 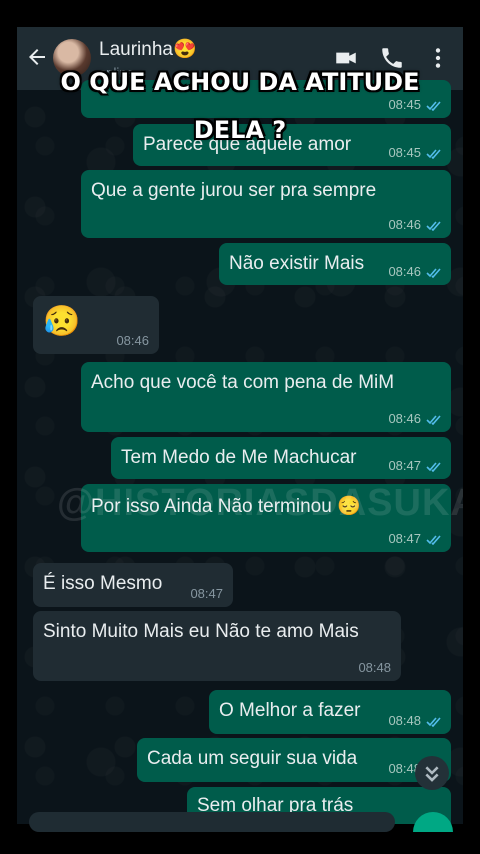 I want to click on message-bubble-outgoing: O Melhor a fazer 08:48, so click(x=330, y=712).